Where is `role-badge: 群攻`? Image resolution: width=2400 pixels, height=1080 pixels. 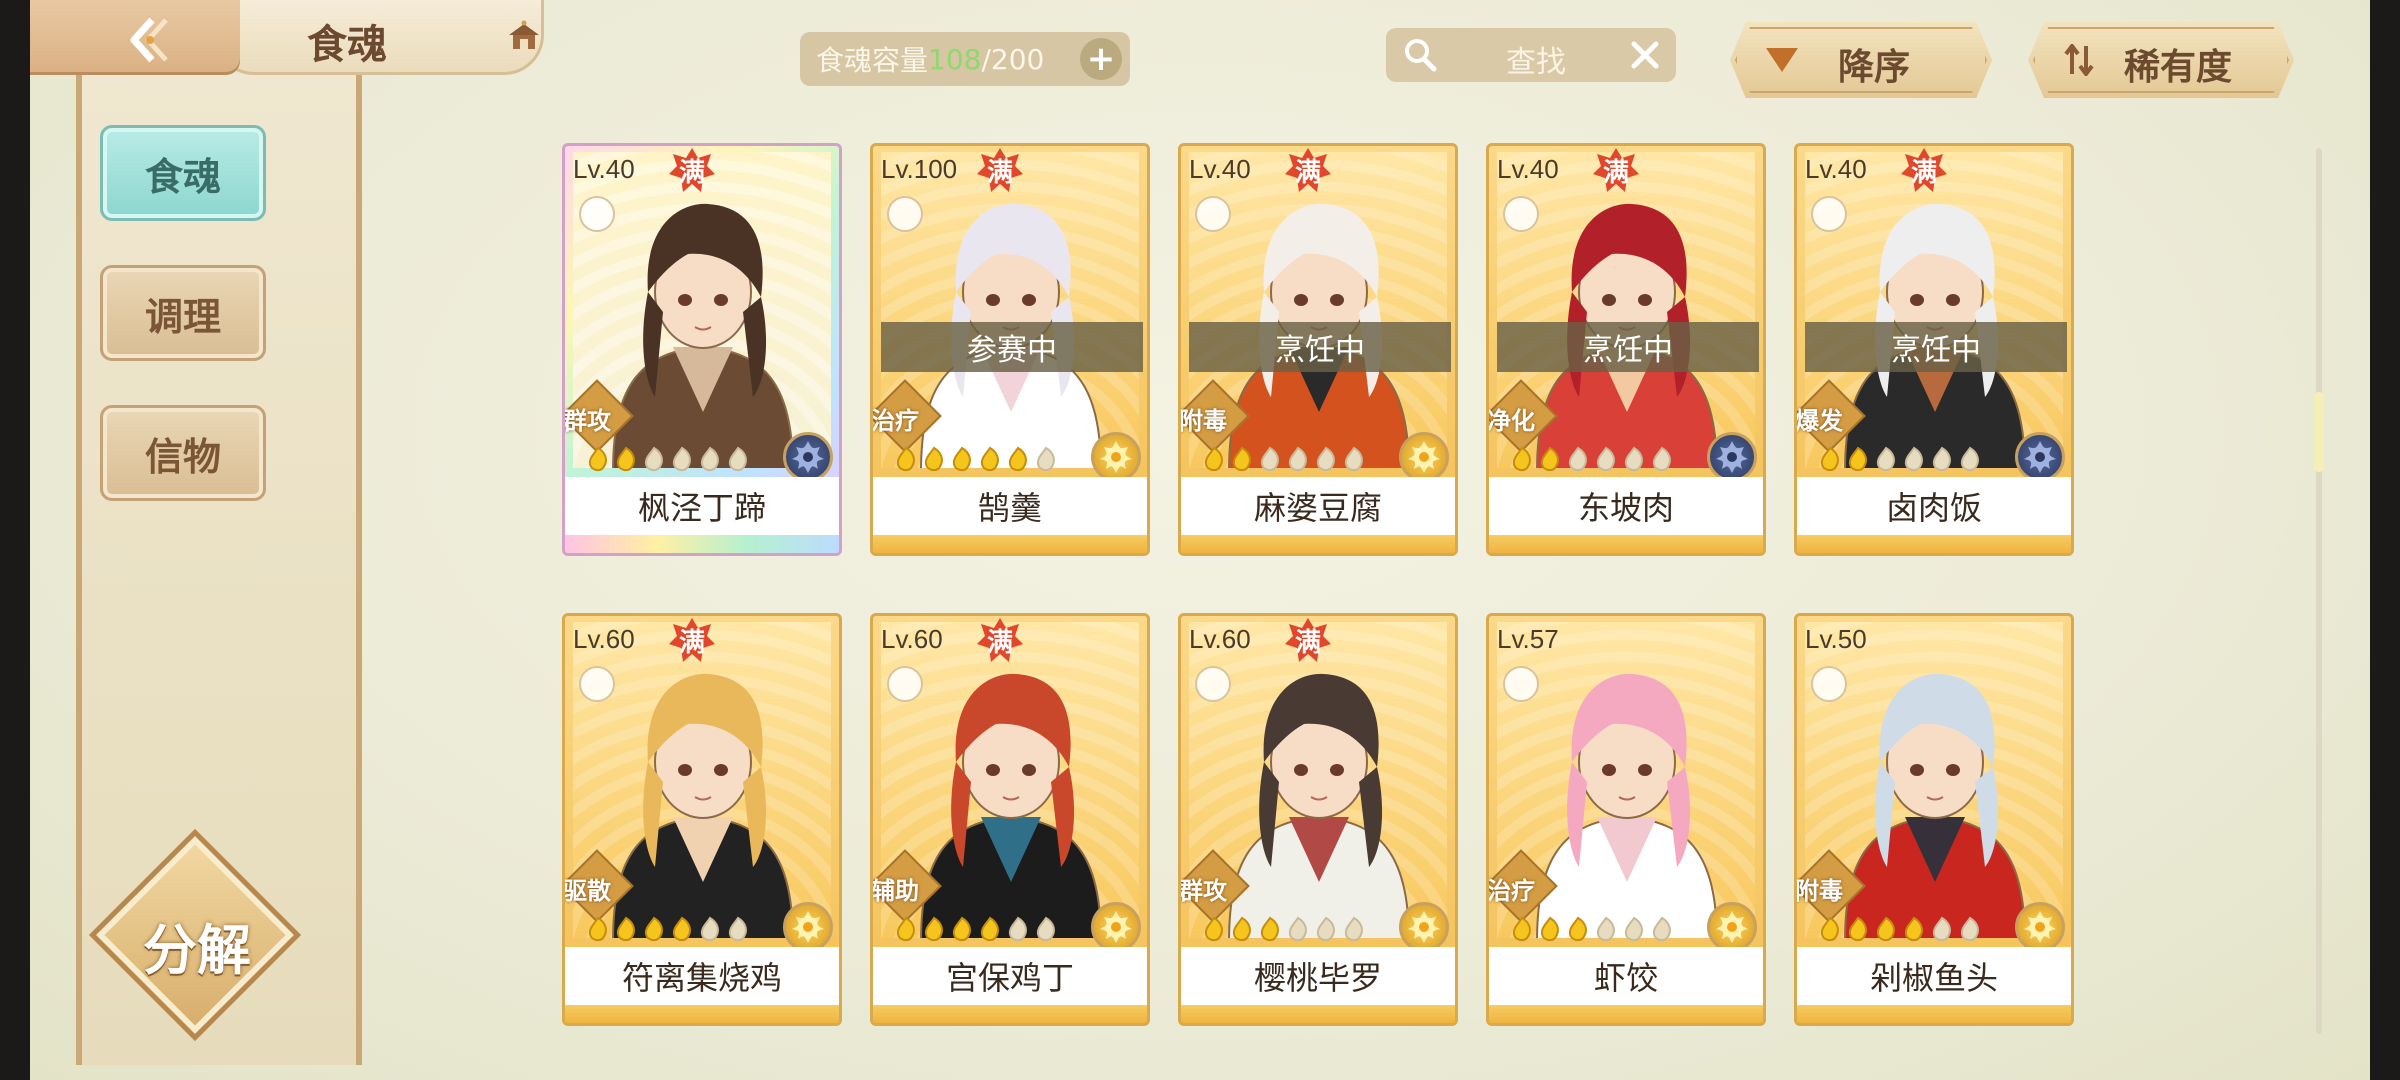
role-badge: 群攻 is located at coordinates (599, 416).